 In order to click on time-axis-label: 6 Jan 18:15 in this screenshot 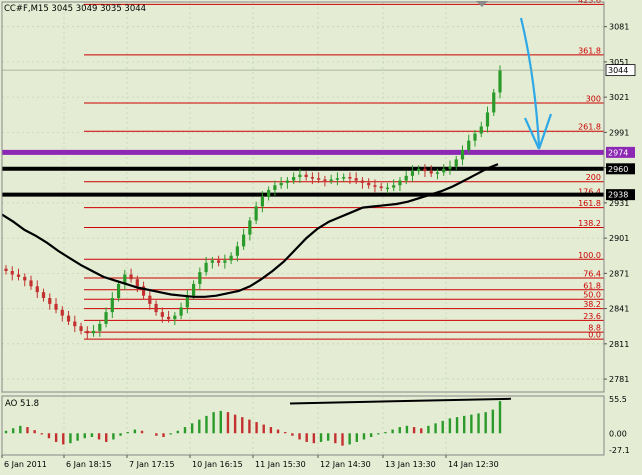, I will do `click(89, 464)`.